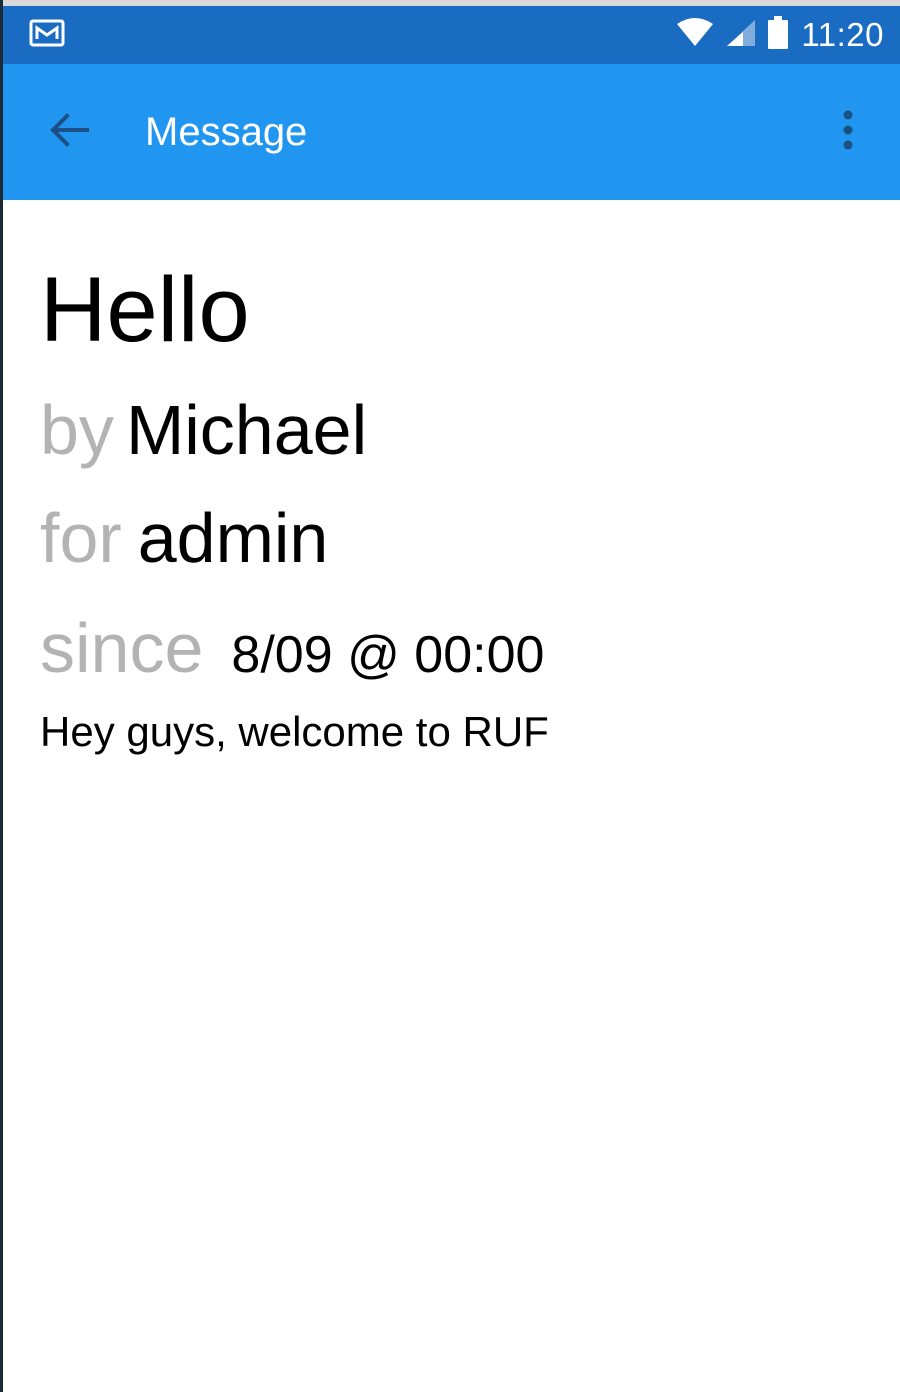  I want to click on more-vert-icon, so click(848, 132).